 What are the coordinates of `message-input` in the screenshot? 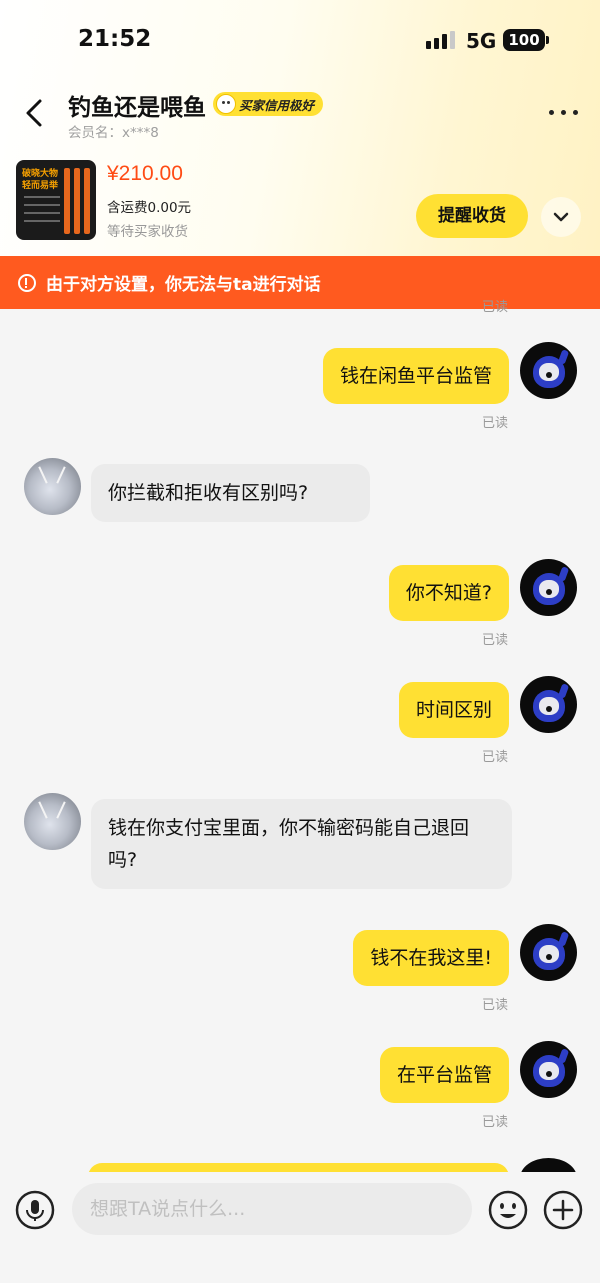 It's located at (272, 1209).